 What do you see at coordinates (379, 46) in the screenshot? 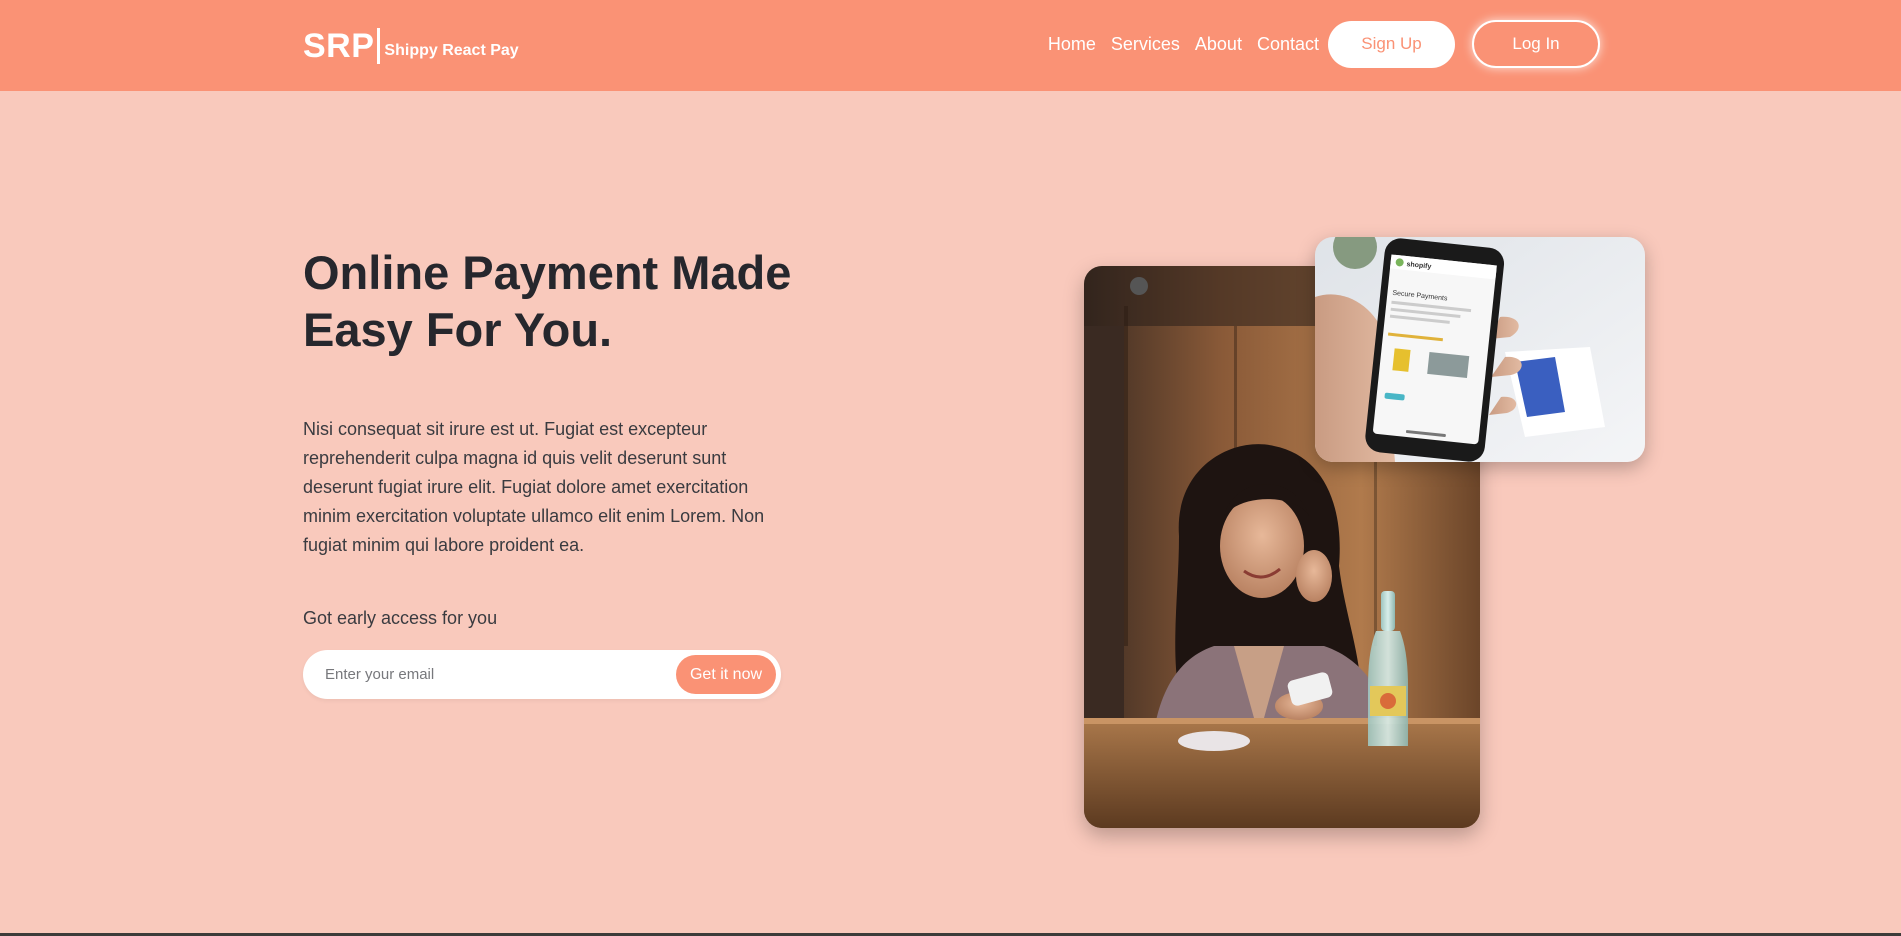
I see `brand-divider` at bounding box center [379, 46].